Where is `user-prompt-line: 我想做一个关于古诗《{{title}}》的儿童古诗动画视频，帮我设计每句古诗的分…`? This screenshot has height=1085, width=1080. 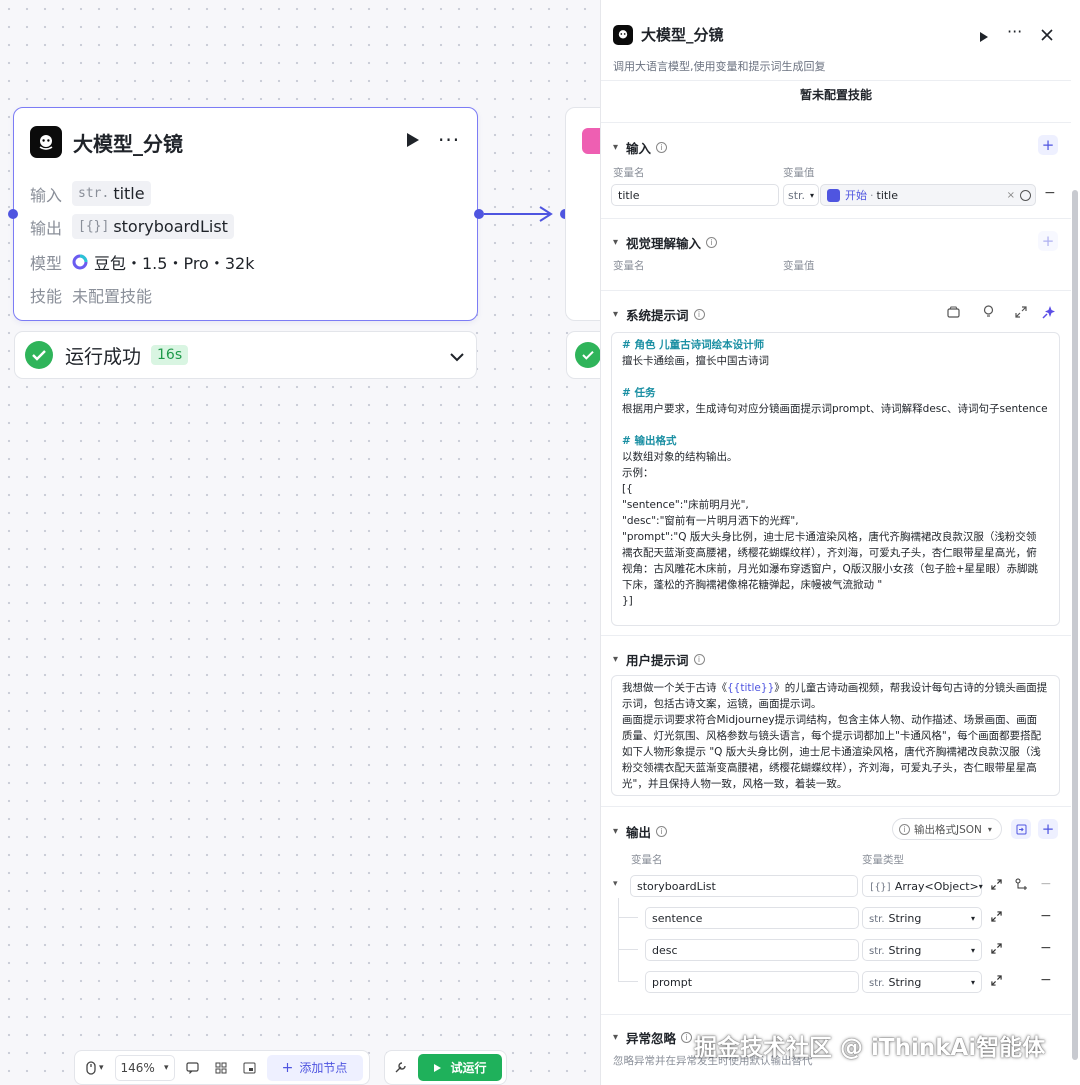 user-prompt-line: 我想做一个关于古诗《{{title}}》的儿童古诗动画视频，帮我设计每句古诗的分… is located at coordinates (835, 688).